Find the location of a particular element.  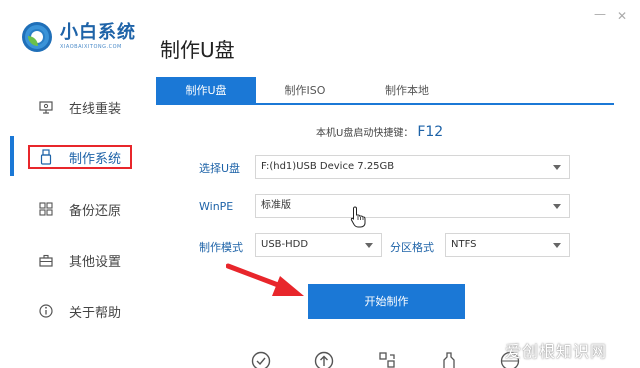

sidebar-item-label: 制作系统 is located at coordinates (95, 159).